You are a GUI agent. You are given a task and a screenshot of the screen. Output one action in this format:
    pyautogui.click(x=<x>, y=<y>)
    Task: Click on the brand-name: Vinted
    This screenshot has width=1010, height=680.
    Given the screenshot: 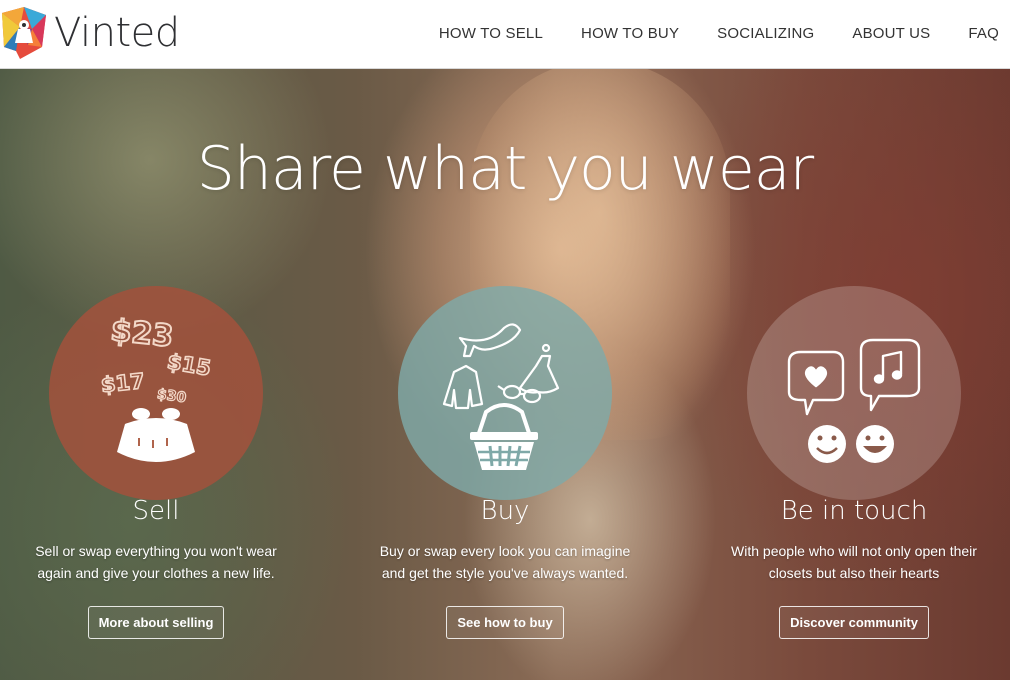 What is the action you would take?
    pyautogui.click(x=117, y=33)
    